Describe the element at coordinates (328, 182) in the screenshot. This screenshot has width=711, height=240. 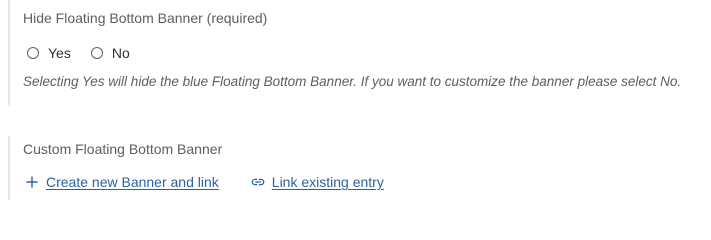
I see `link-existing-entry-label: Link existing entry` at that location.